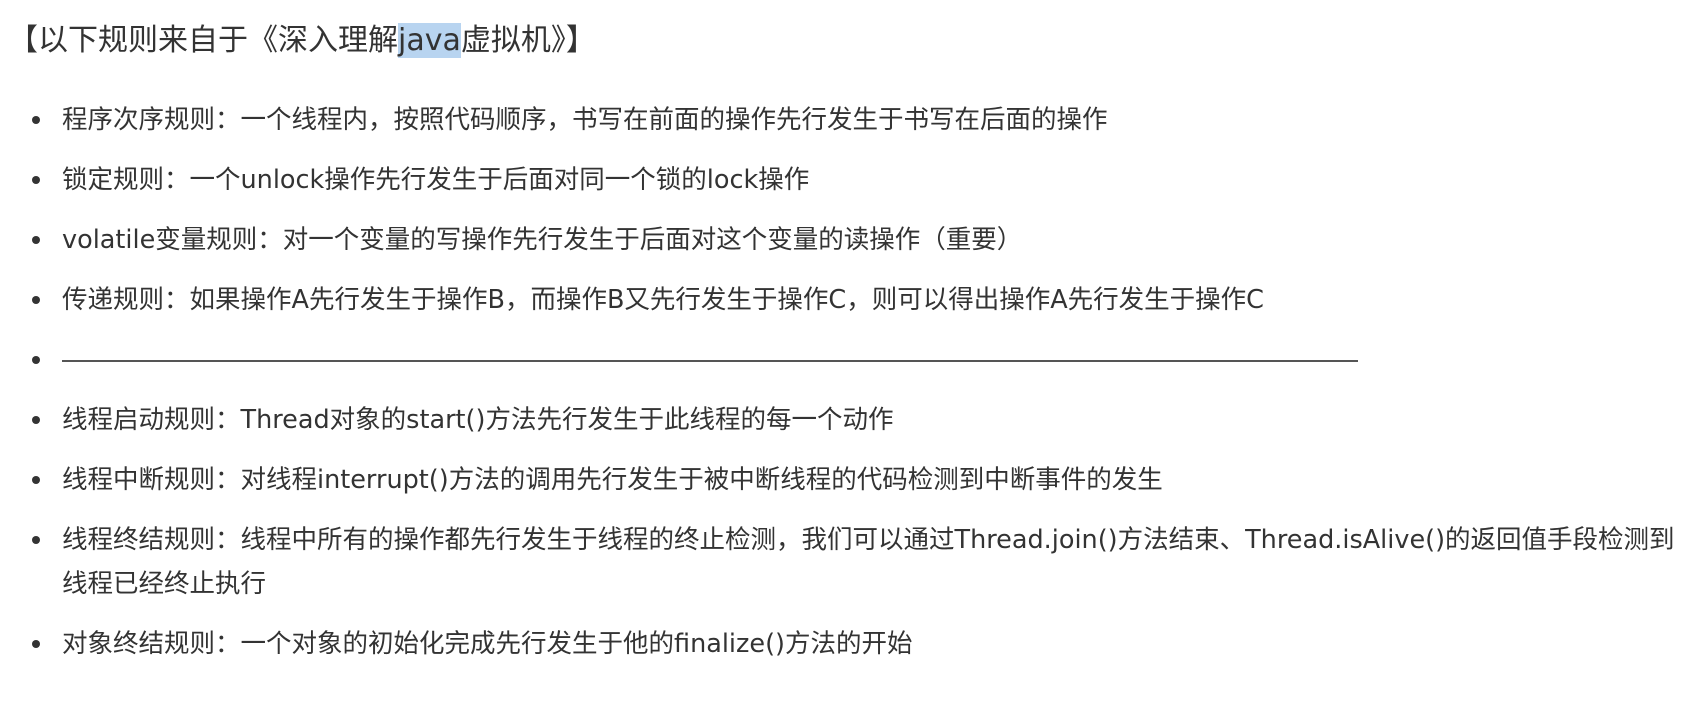 The height and width of the screenshot is (714, 1702). What do you see at coordinates (851, 420) in the screenshot?
I see `list-item-thread-start-rule: 线程启动规则：Thread对象的start()方法先行发生于此线程的每一个动作` at bounding box center [851, 420].